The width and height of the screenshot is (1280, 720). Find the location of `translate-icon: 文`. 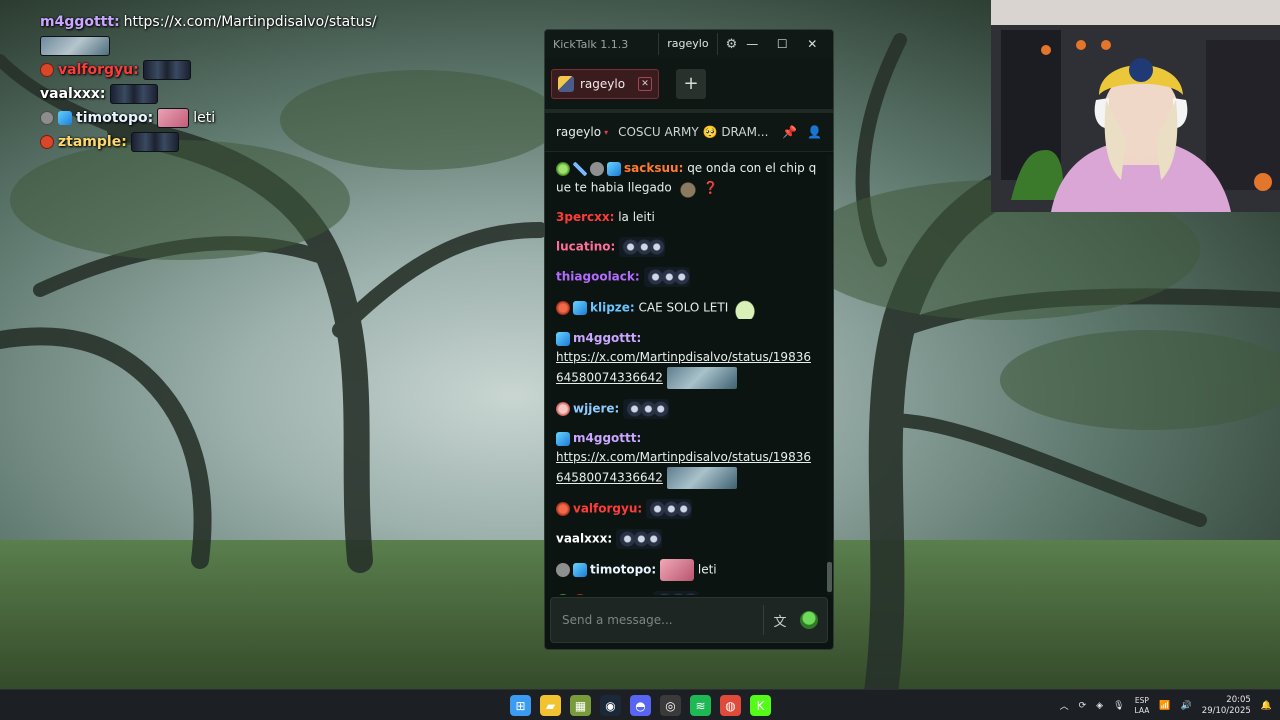

translate-icon: 文 is located at coordinates (780, 620).